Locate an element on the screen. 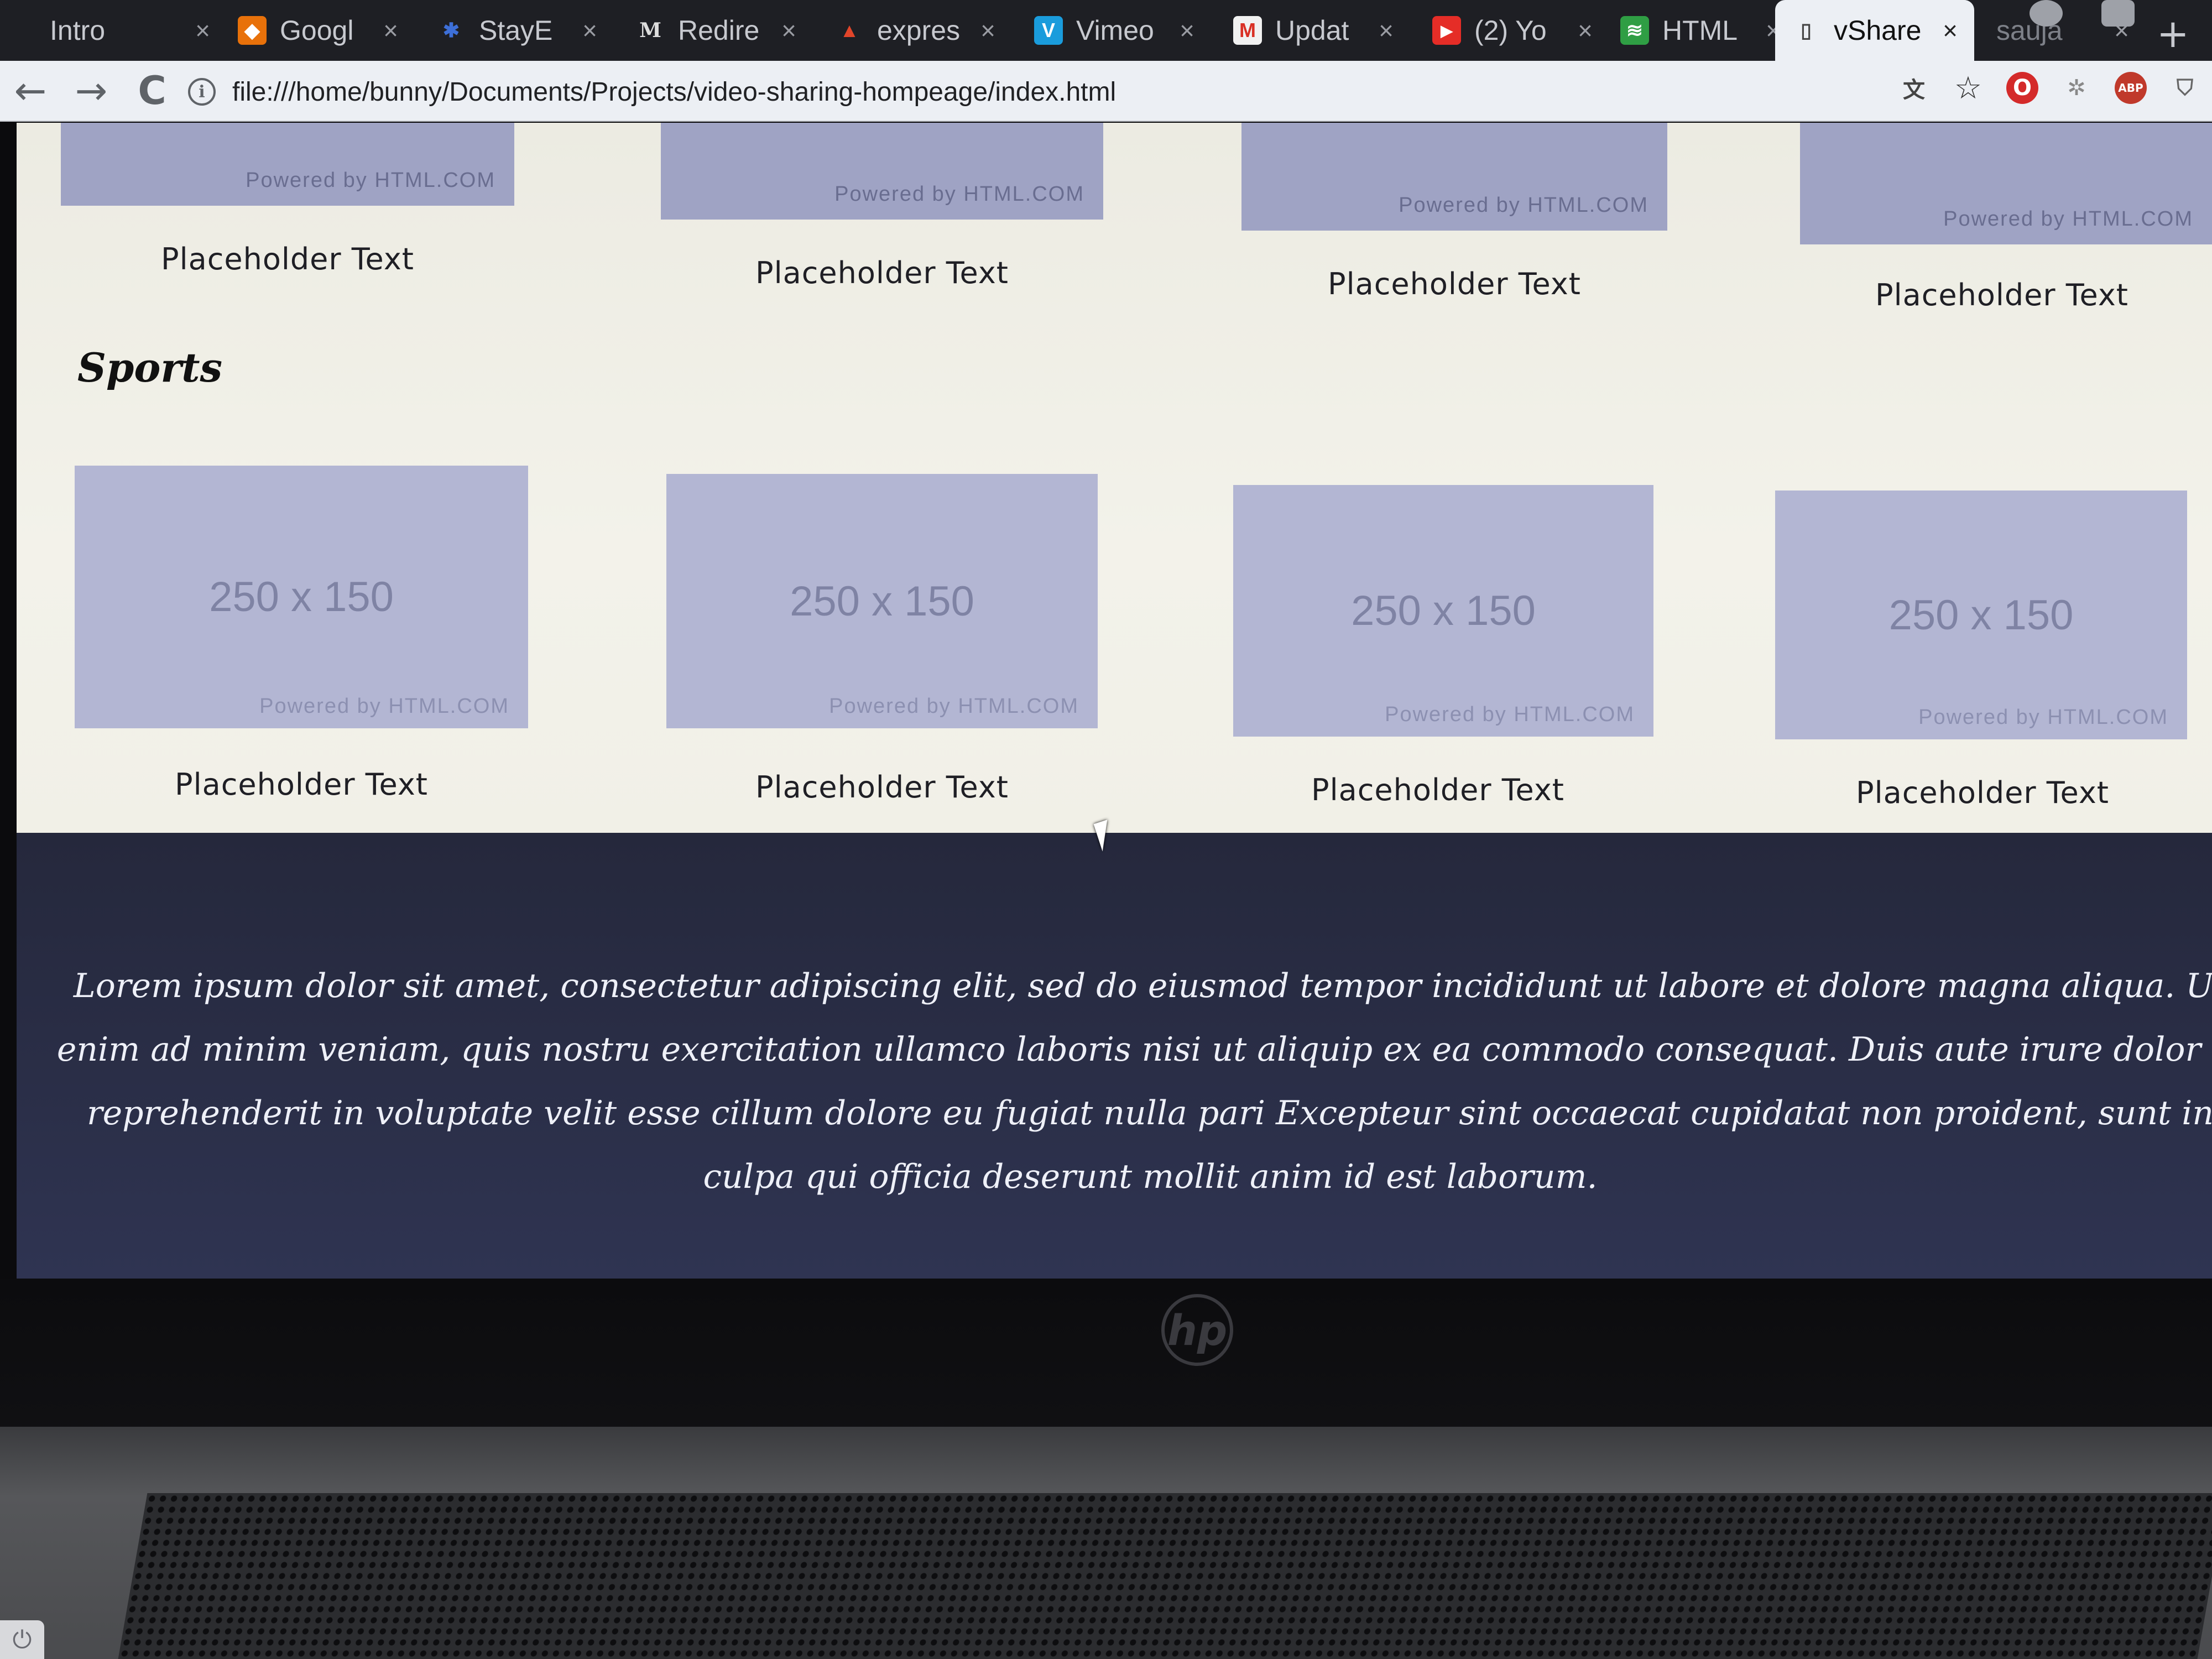  vimeo-favicon-icon: V is located at coordinates (1048, 31).